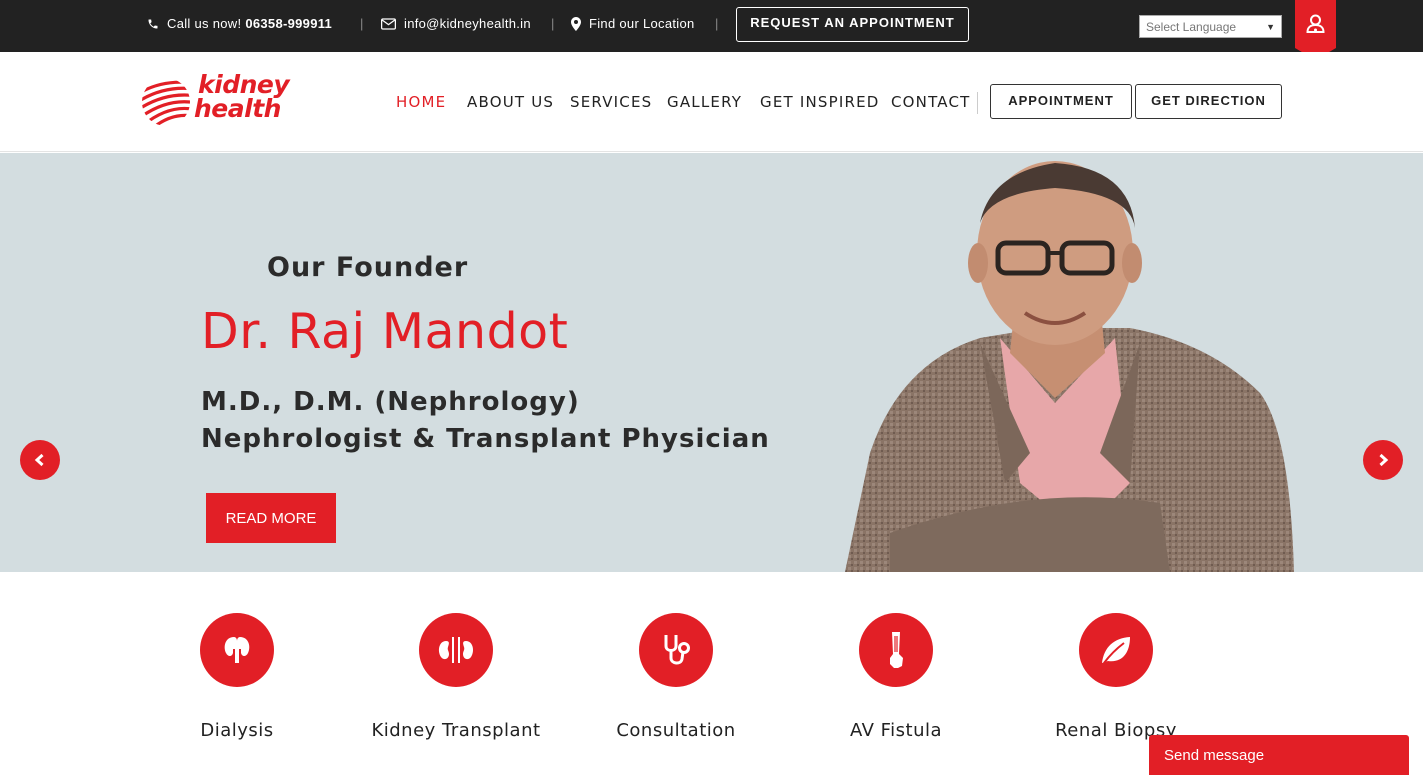  I want to click on chevron-right-icon, so click(1384, 460).